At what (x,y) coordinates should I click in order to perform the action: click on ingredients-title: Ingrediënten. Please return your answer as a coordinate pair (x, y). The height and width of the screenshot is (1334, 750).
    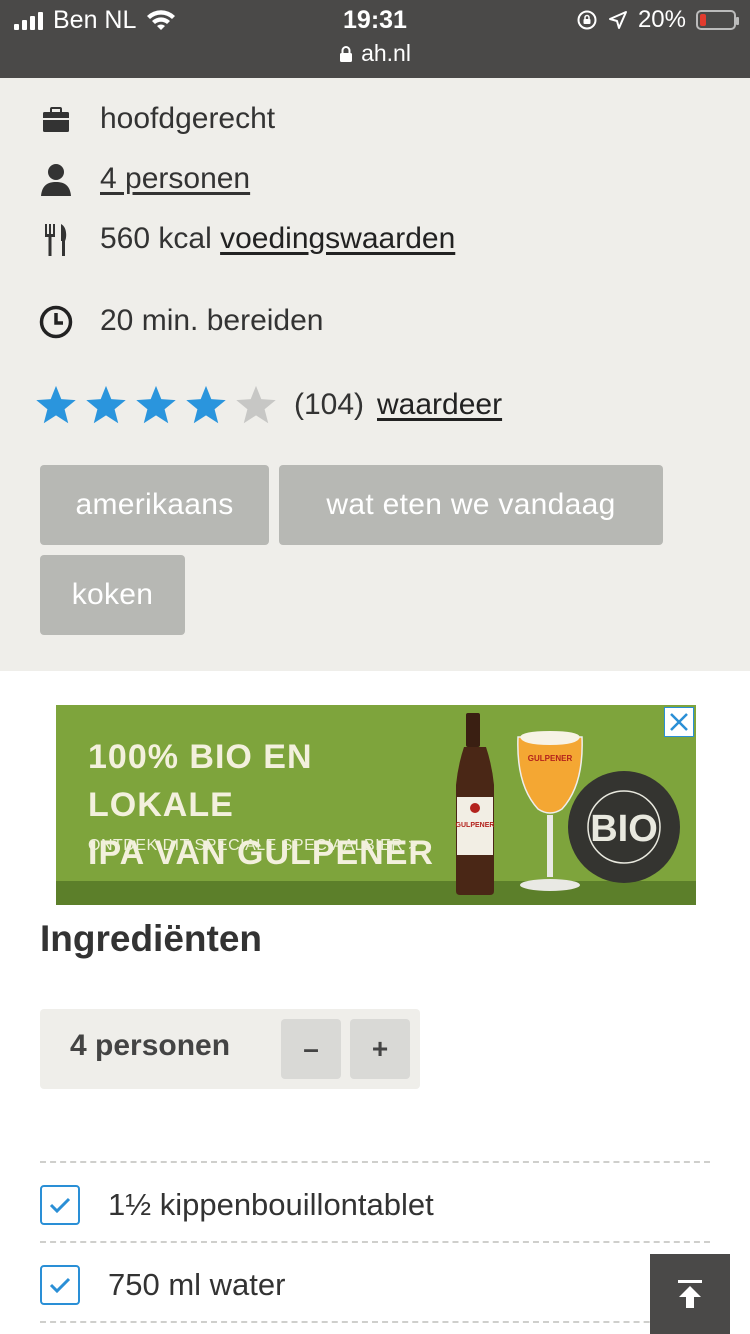
    Looking at the image, I should click on (151, 938).